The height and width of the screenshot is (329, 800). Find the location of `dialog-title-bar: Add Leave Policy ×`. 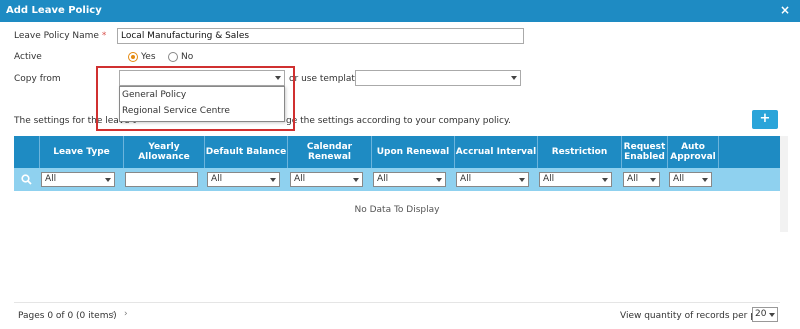

dialog-title-bar: Add Leave Policy × is located at coordinates (400, 11).